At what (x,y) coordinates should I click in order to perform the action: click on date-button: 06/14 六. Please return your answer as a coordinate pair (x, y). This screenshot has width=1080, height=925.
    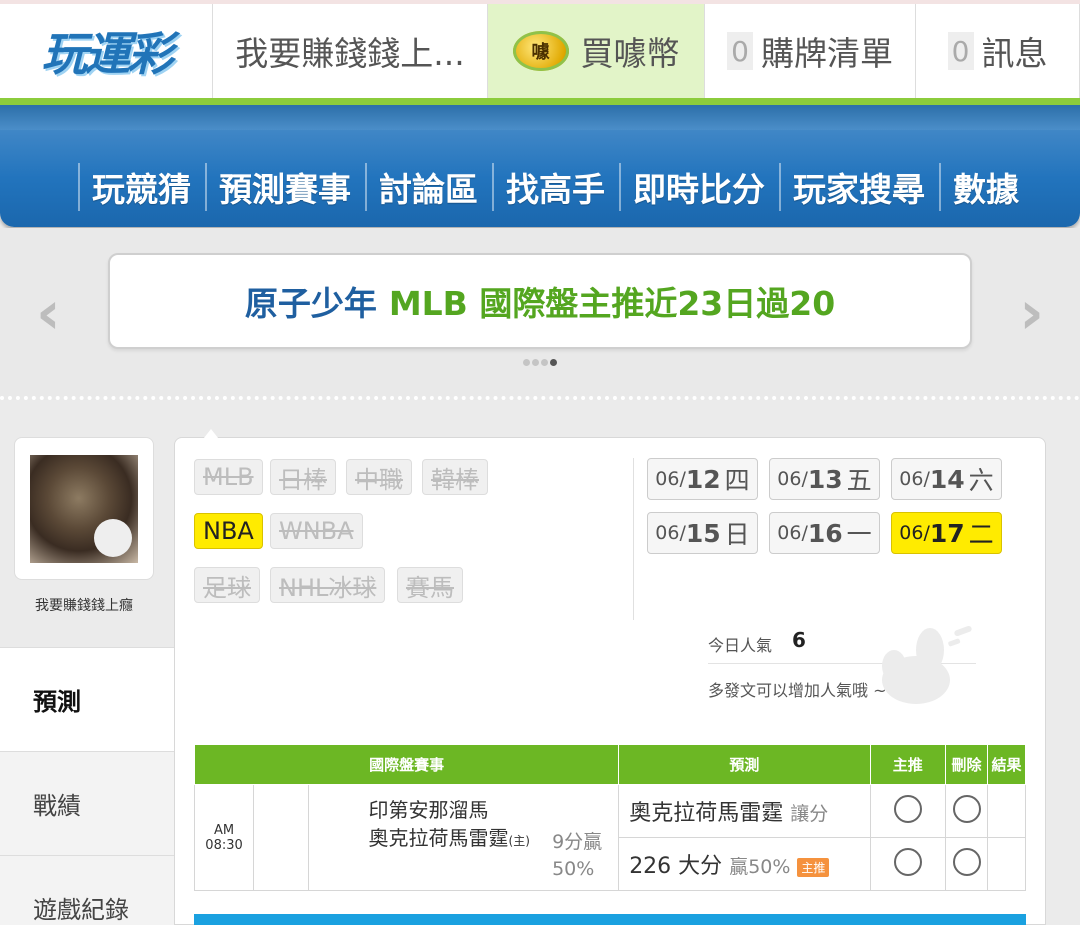
    Looking at the image, I should click on (946, 479).